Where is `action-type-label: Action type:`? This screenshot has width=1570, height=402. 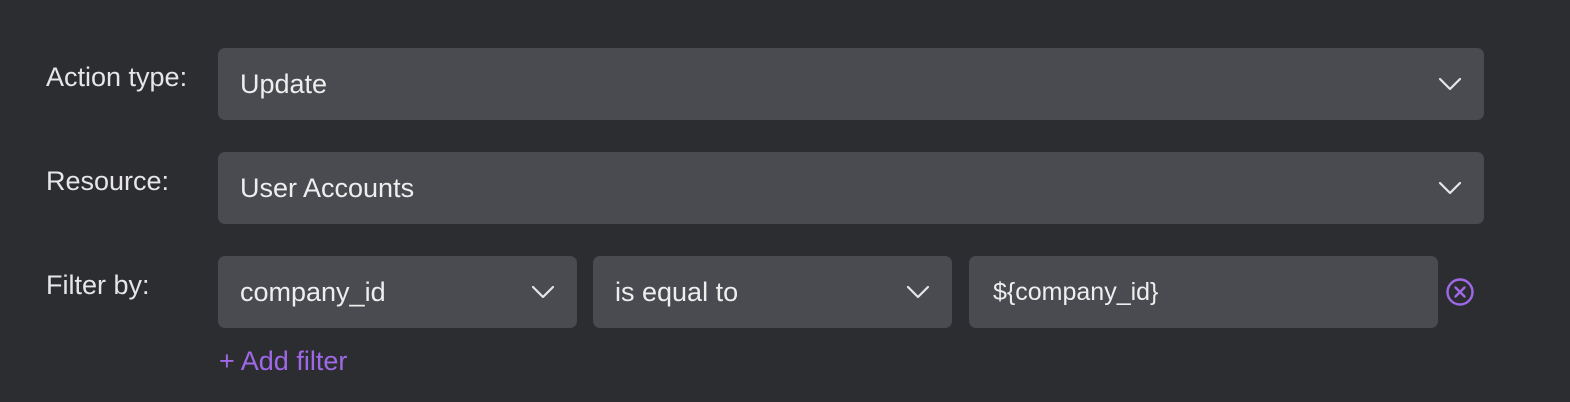 action-type-label: Action type: is located at coordinates (117, 77).